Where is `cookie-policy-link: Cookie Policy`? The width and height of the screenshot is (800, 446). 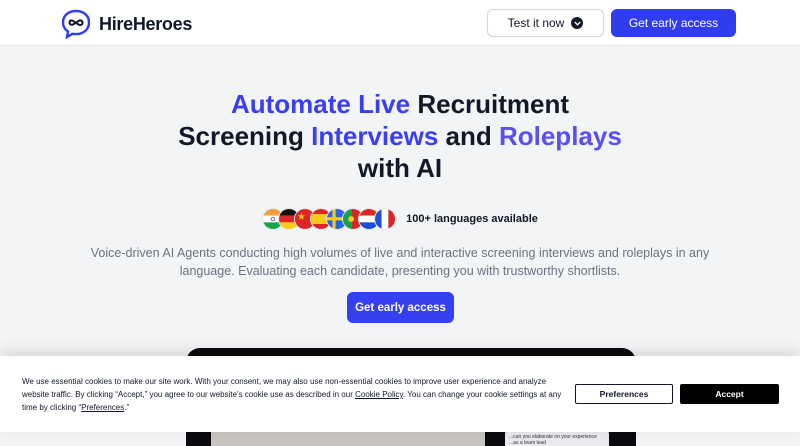 cookie-policy-link: Cookie Policy is located at coordinates (379, 394).